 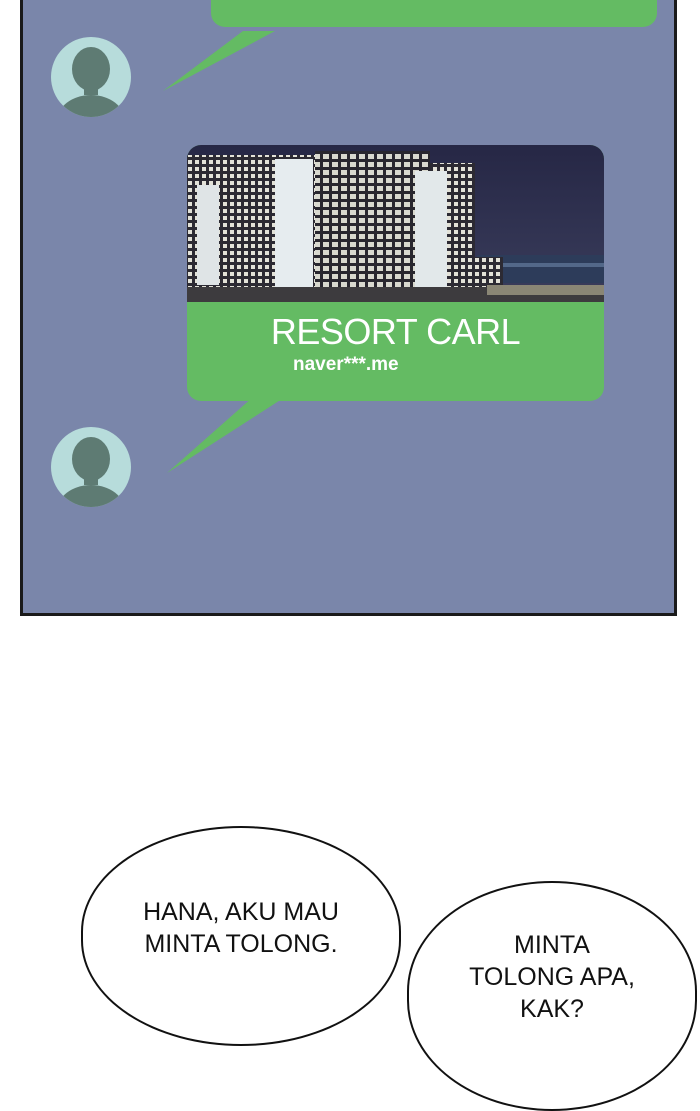 What do you see at coordinates (395, 223) in the screenshot?
I see `link-preview-image` at bounding box center [395, 223].